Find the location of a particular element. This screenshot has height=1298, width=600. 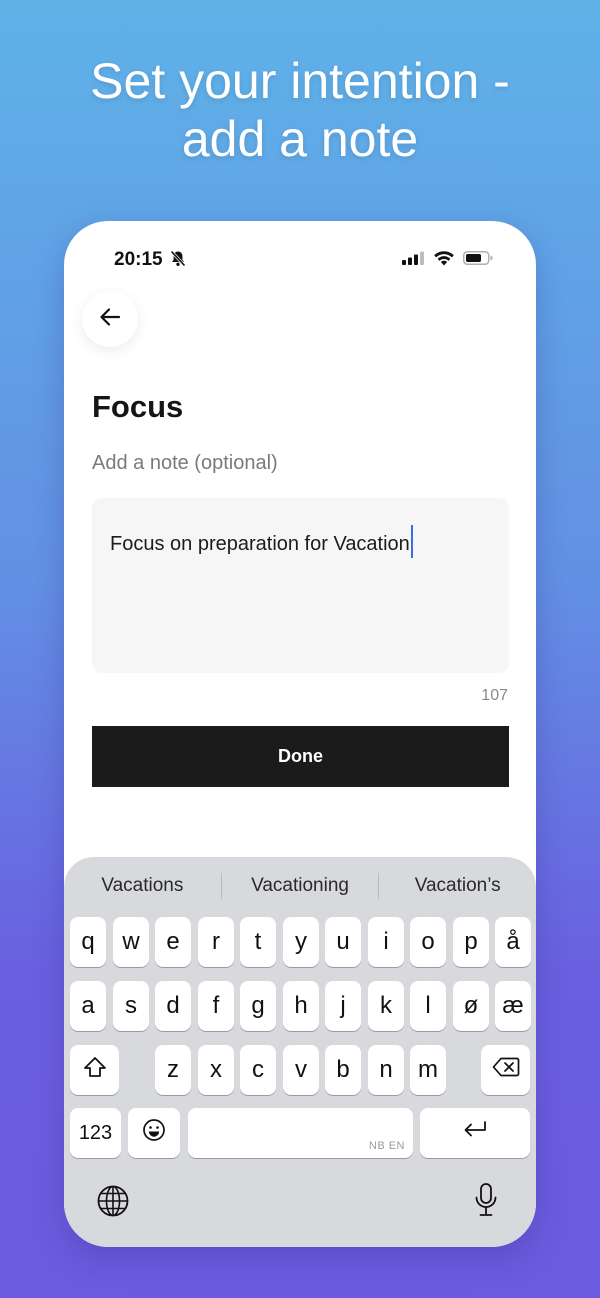

key-i: i is located at coordinates (386, 942).